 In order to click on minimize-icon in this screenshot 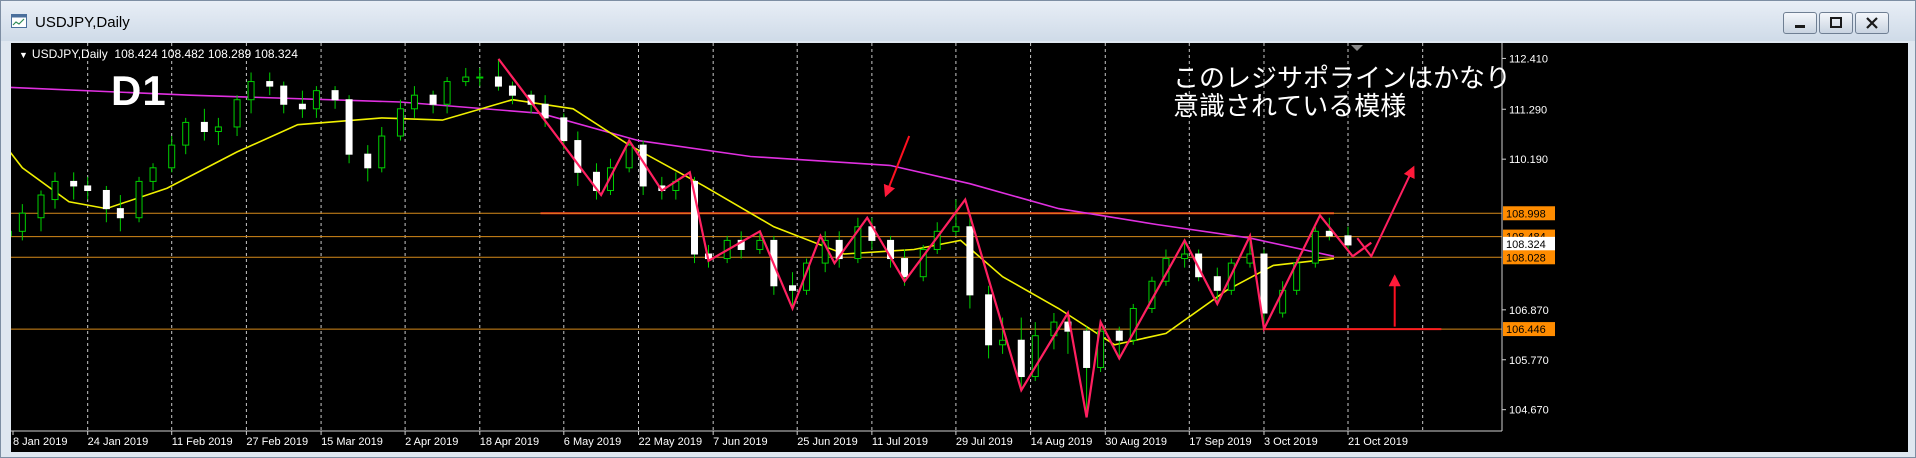, I will do `click(1800, 26)`.